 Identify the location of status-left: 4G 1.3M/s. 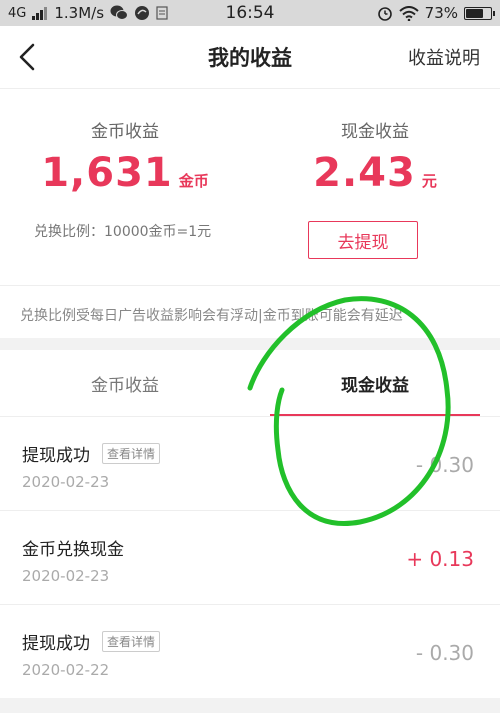
(98, 13).